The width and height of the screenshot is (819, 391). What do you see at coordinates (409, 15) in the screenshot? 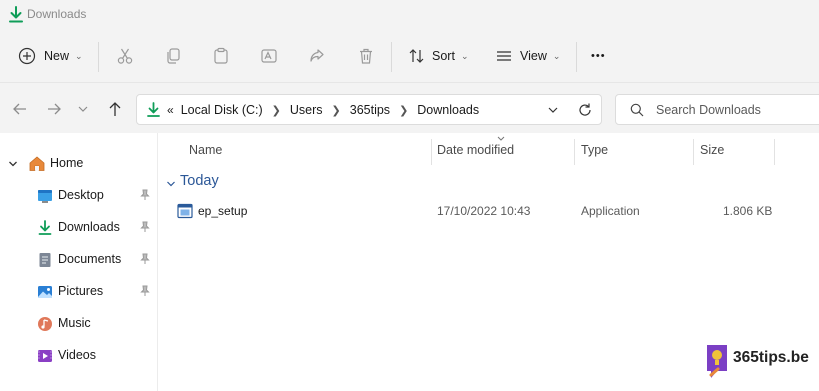
I see `title-bar: Downloads` at bounding box center [409, 15].